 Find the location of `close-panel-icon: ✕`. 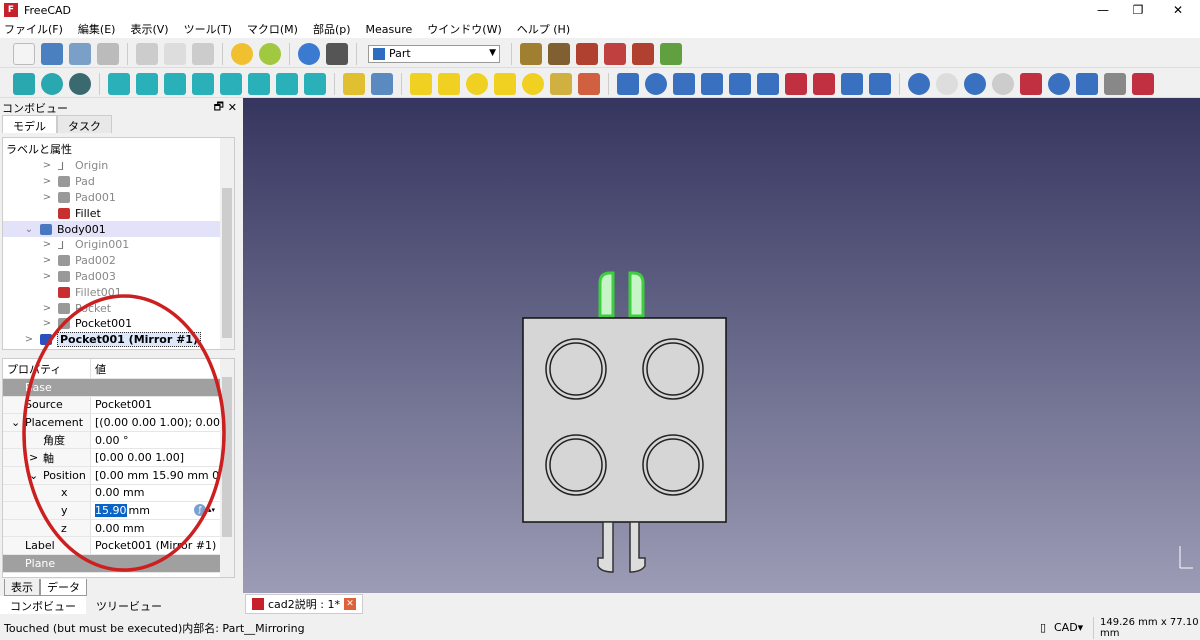

close-panel-icon: ✕ is located at coordinates (232, 107).